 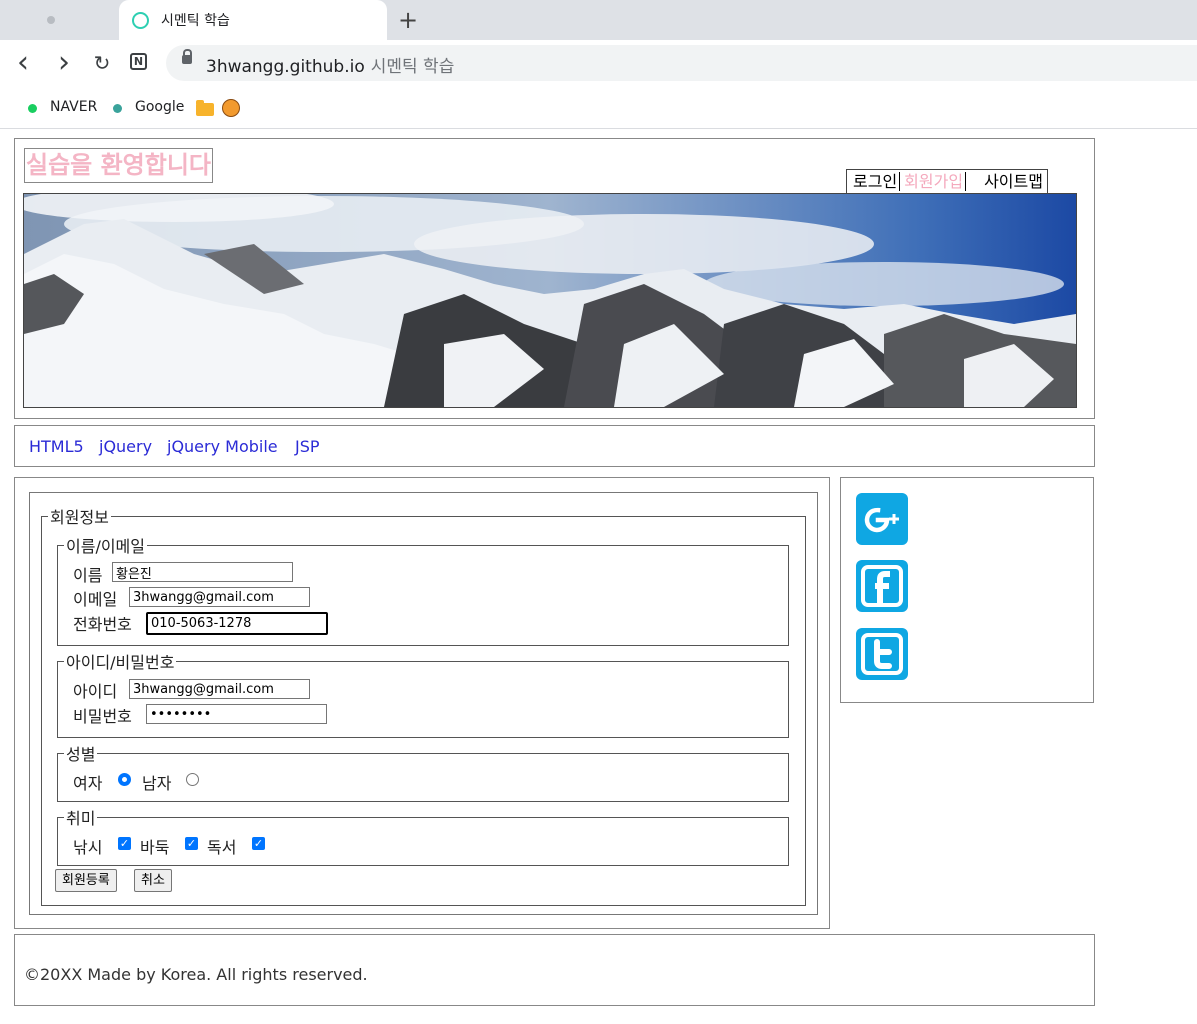 What do you see at coordinates (681, 63) in the screenshot?
I see `address-bar: 3hwangg.github.io 시멘틱 학습` at bounding box center [681, 63].